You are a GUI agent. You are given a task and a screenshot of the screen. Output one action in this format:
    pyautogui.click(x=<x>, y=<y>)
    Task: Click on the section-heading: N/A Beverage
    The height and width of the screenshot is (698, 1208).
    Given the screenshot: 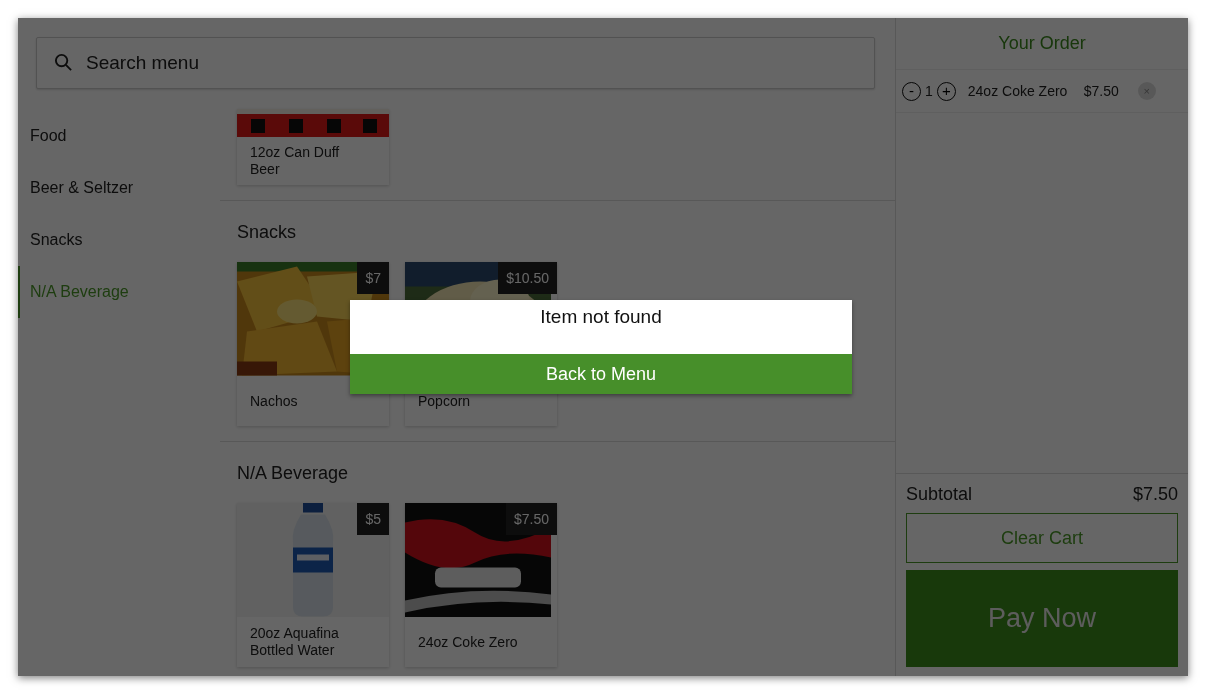 What is the action you would take?
    pyautogui.click(x=293, y=473)
    